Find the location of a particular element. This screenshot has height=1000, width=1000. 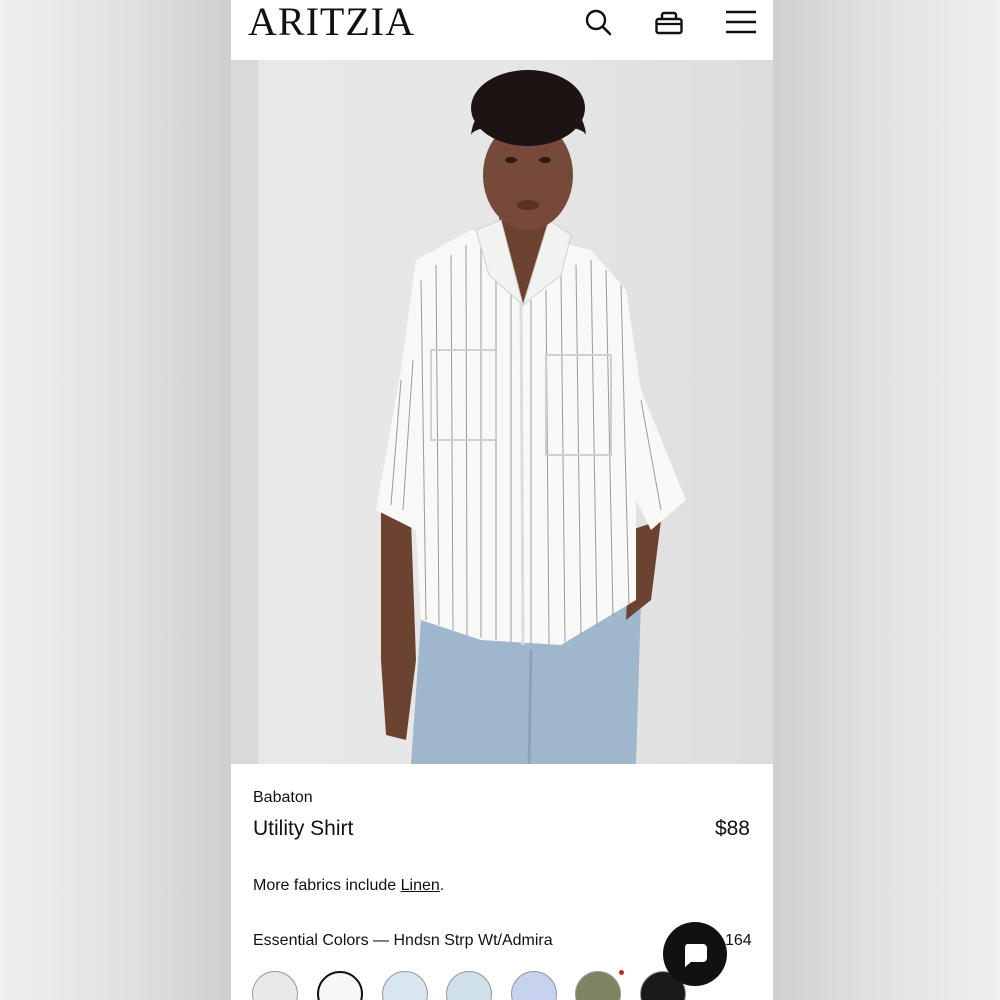

linen-link: Linen is located at coordinates (420, 885).